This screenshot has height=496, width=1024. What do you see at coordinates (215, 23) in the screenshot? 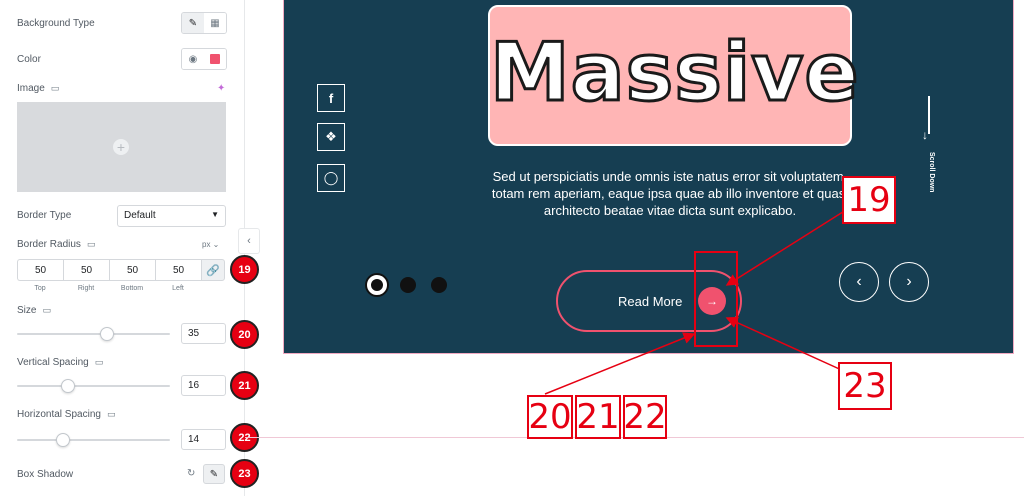
I see `gradient-icon: ▦` at bounding box center [215, 23].